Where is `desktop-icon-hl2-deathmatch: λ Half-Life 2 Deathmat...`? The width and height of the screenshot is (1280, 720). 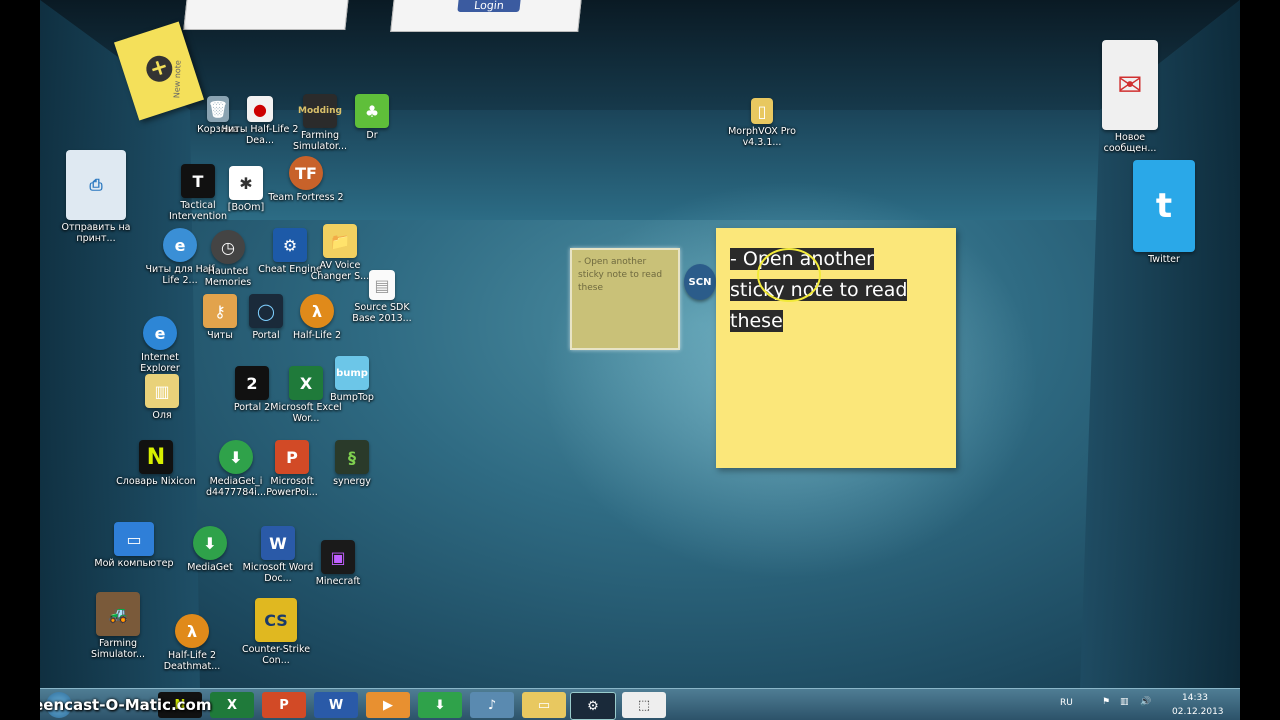 desktop-icon-hl2-deathmatch: λ Half-Life 2 Deathmat... is located at coordinates (192, 643).